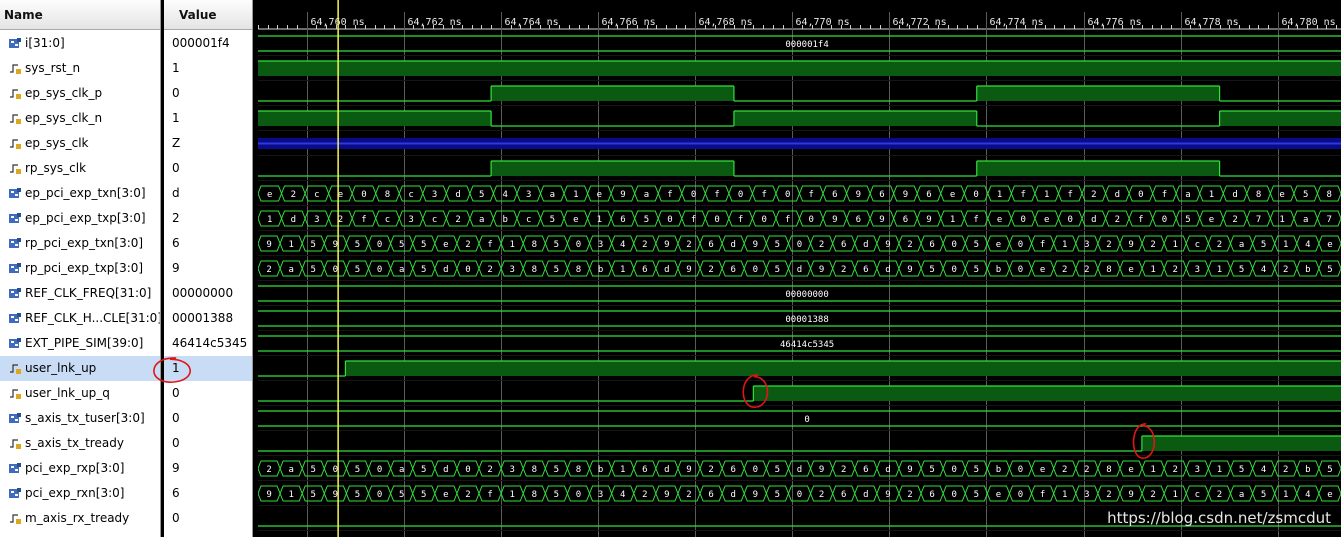 The width and height of the screenshot is (1341, 537). I want to click on signal-name-row: ep_pci_exp_txn[3:0], so click(80, 193).